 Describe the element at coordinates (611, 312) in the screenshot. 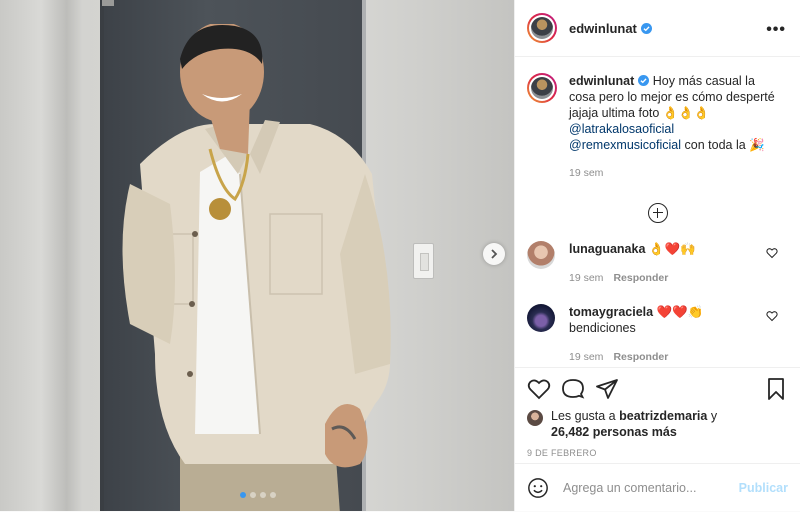

I see `commenter-username: tomaygraciela` at that location.